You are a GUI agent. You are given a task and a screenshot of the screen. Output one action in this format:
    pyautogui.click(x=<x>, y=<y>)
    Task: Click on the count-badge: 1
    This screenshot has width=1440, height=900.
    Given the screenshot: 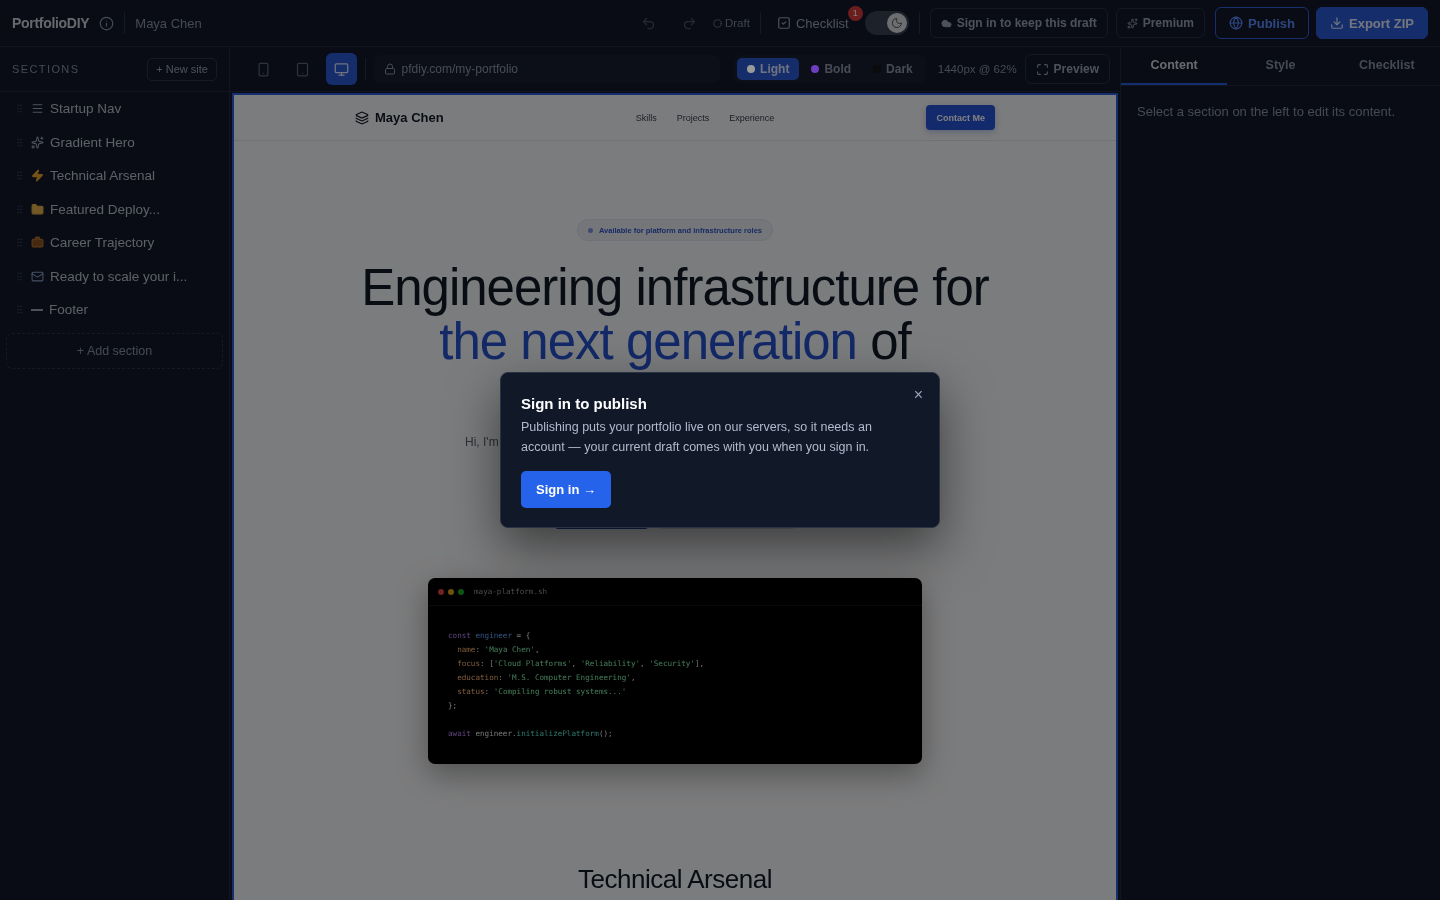 What is the action you would take?
    pyautogui.click(x=855, y=13)
    